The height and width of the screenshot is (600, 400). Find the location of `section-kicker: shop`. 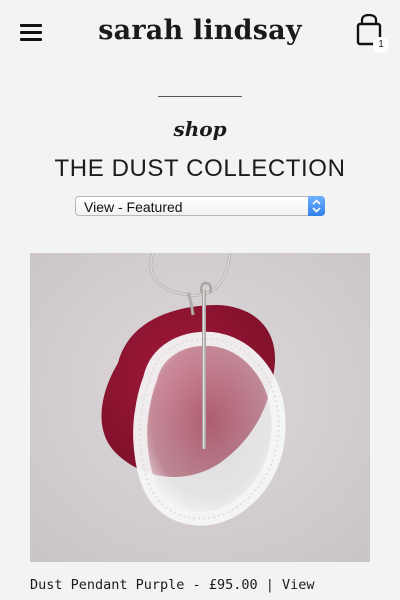

section-kicker: shop is located at coordinates (200, 129).